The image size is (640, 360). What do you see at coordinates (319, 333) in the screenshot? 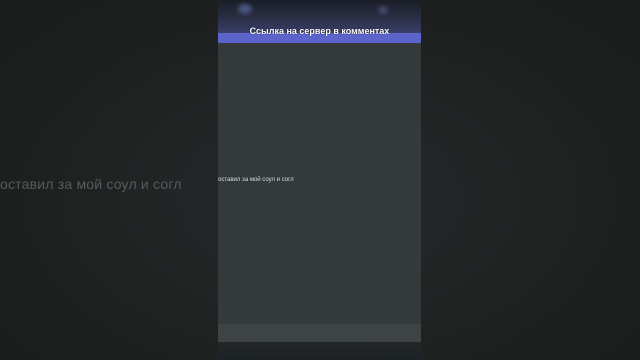
I see `message-input-bar` at bounding box center [319, 333].